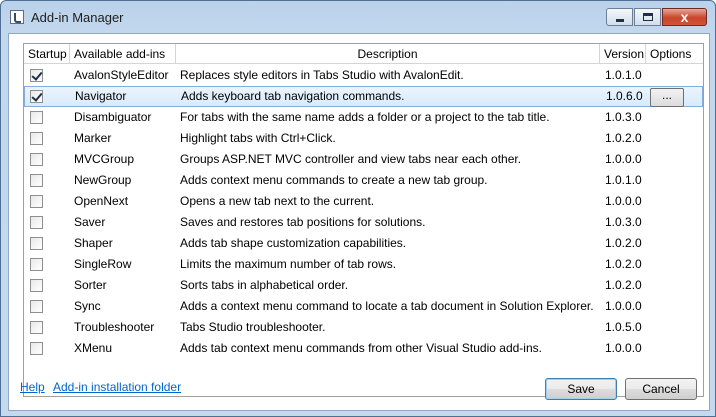 This screenshot has height=417, width=716. Describe the element at coordinates (619, 17) in the screenshot. I see `minimize-button` at that location.